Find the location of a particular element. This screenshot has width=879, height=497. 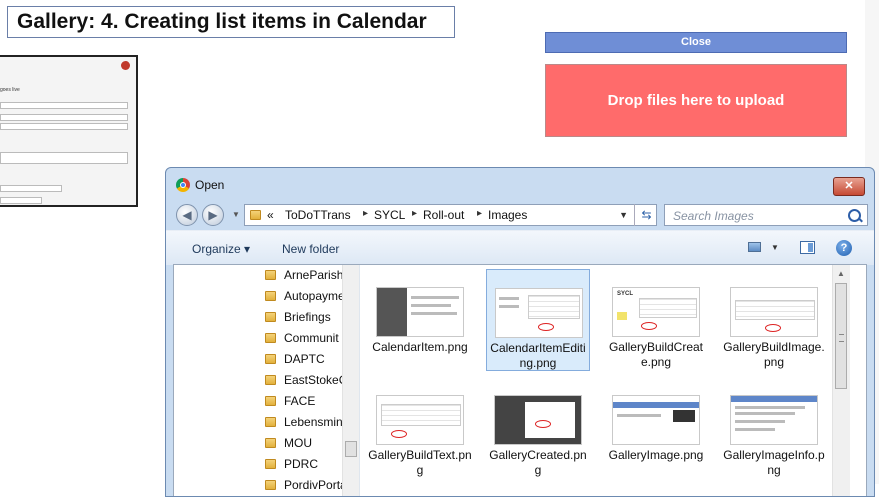

organize-menu: Organize ▾ is located at coordinates (221, 249).